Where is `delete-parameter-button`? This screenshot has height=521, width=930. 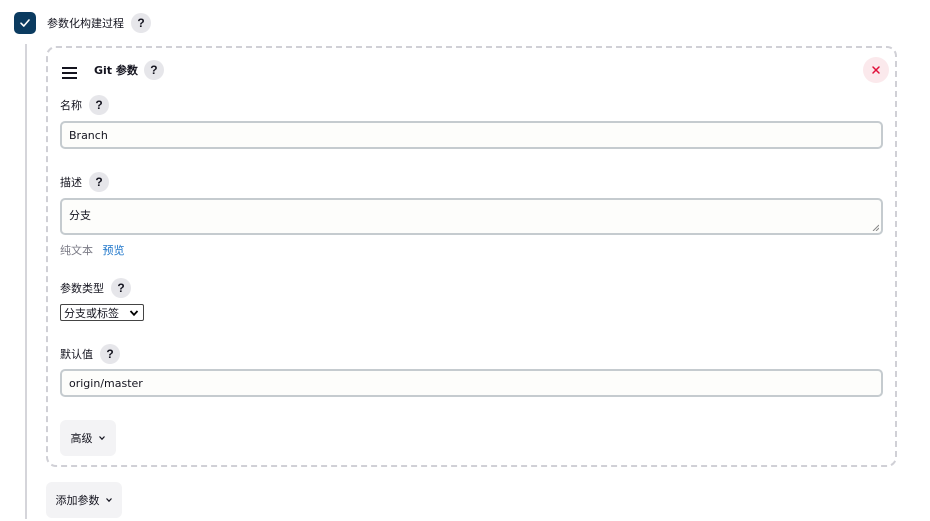 delete-parameter-button is located at coordinates (876, 70).